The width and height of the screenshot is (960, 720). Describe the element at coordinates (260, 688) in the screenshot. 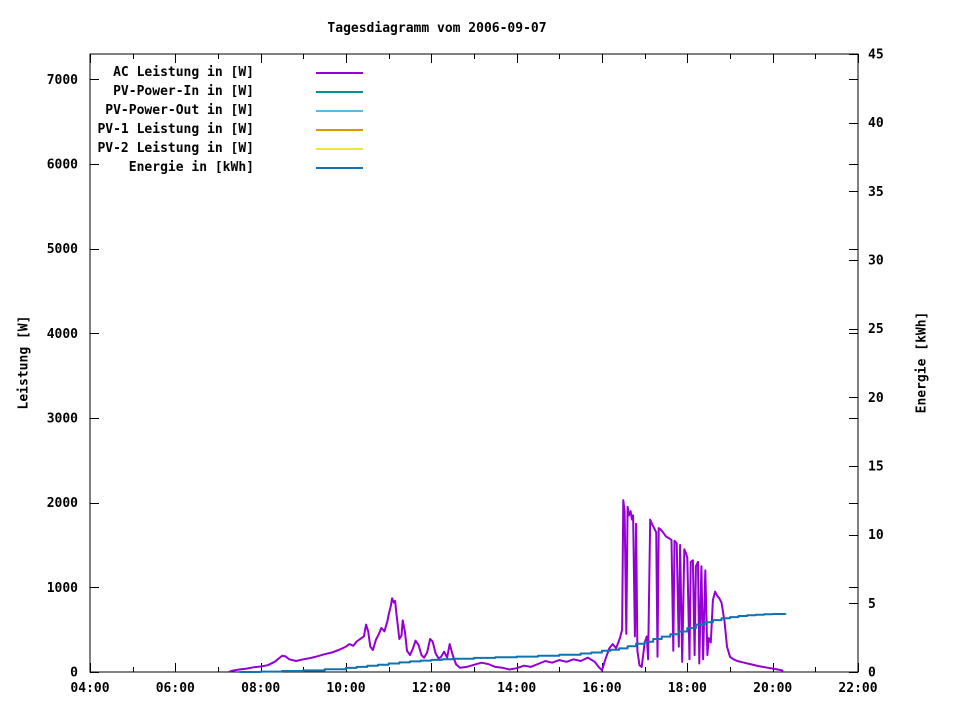

I see `x-tick-label: 08:00` at that location.